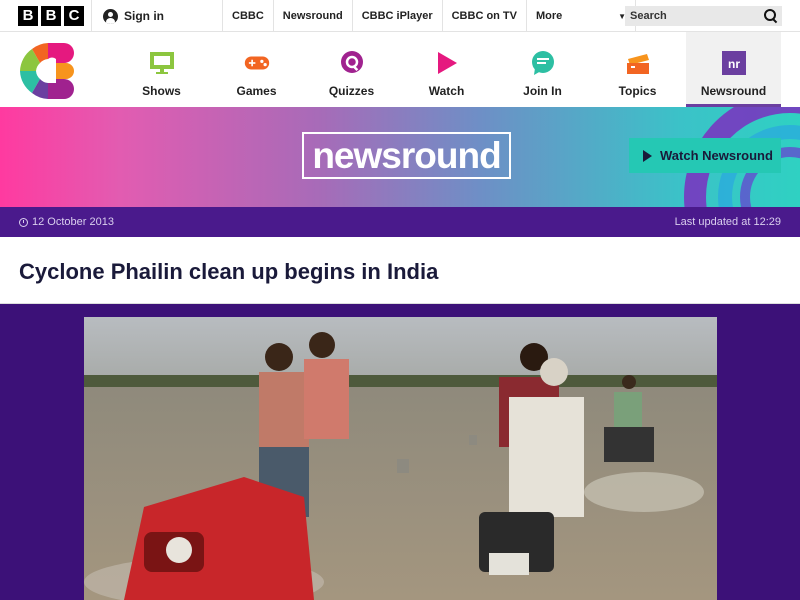 The image size is (800, 600). I want to click on search-input: Search, so click(703, 16).